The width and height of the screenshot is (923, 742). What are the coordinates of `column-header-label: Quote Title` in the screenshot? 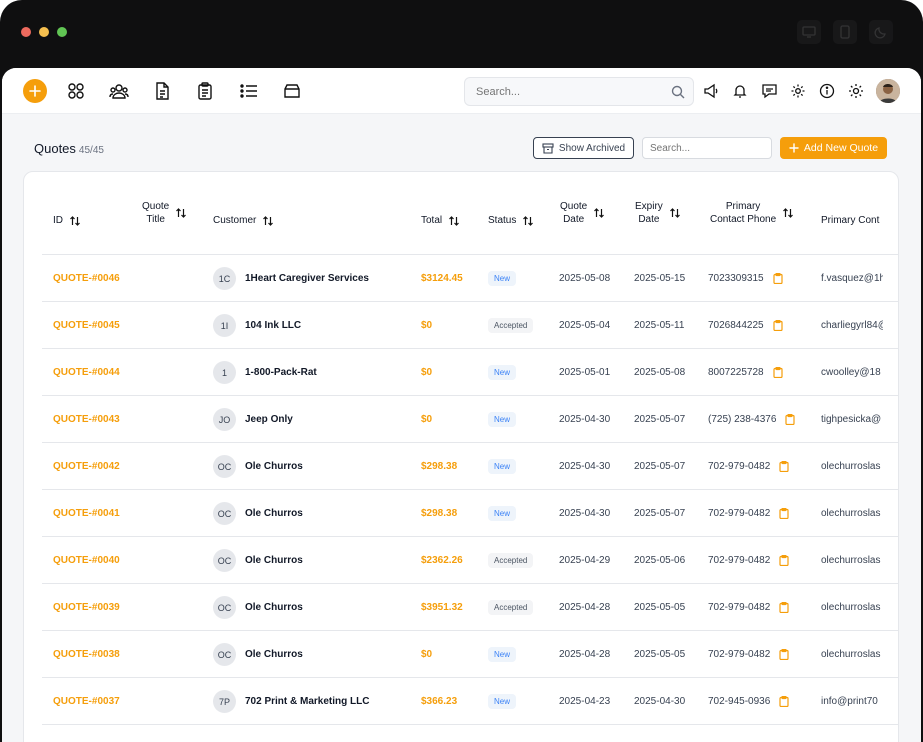 It's located at (156, 213).